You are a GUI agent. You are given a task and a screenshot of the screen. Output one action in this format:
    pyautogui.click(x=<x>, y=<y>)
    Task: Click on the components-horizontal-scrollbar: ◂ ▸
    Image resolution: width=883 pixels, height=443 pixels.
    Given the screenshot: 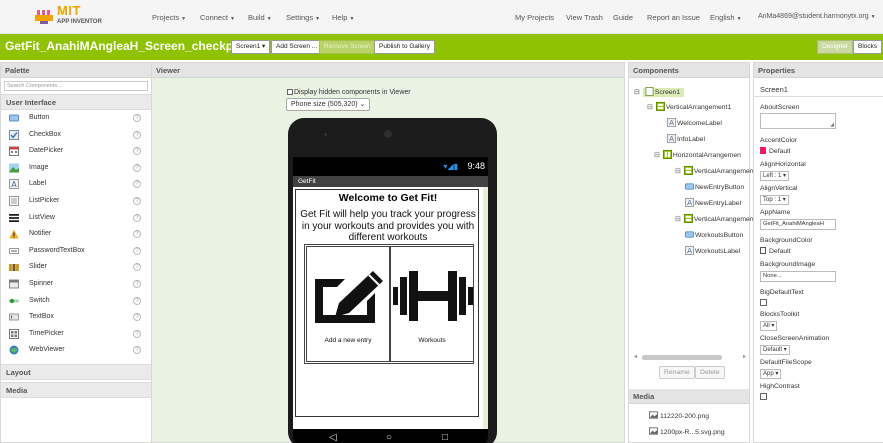 What is the action you would take?
    pyautogui.click(x=691, y=357)
    